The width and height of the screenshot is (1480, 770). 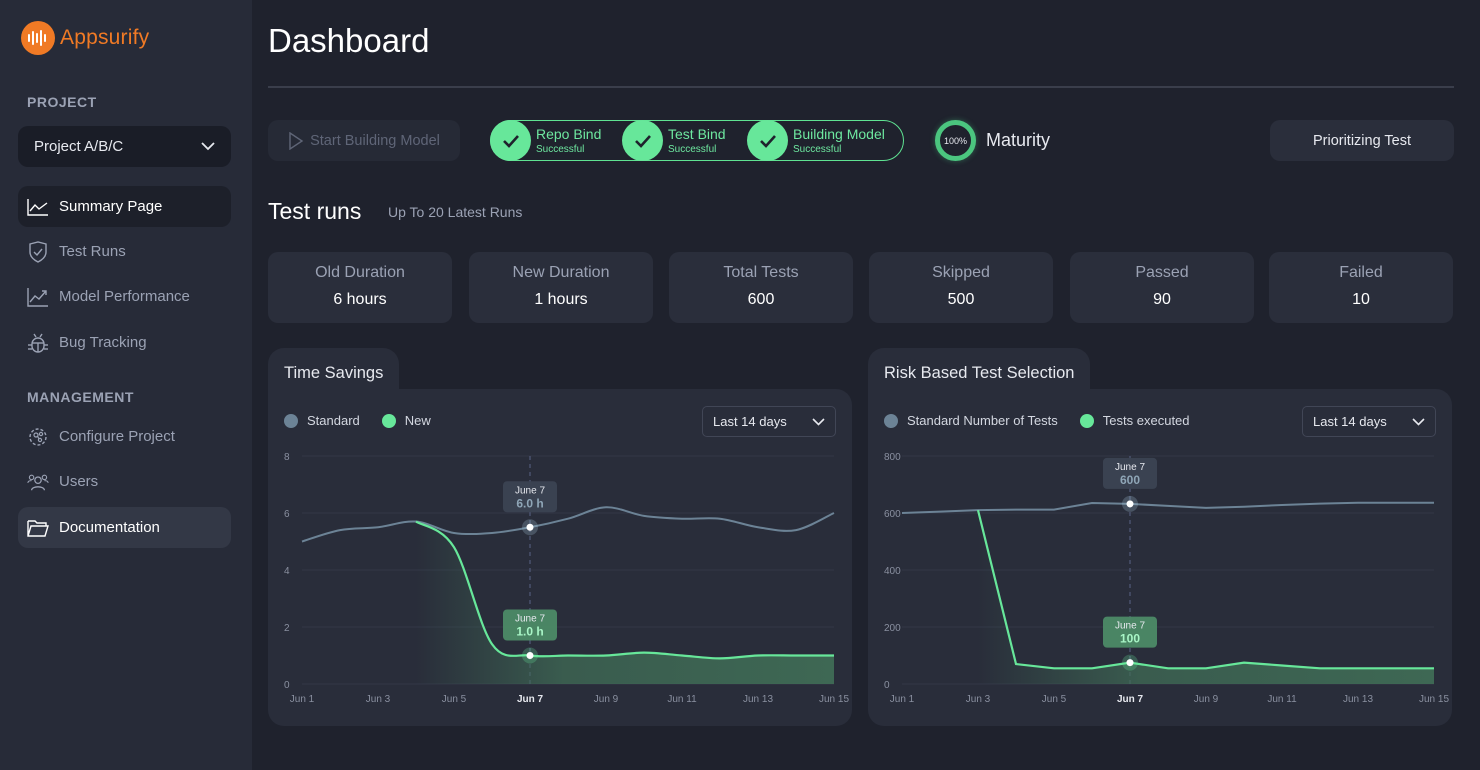 What do you see at coordinates (1361, 272) in the screenshot?
I see `stat-label: Failed` at bounding box center [1361, 272].